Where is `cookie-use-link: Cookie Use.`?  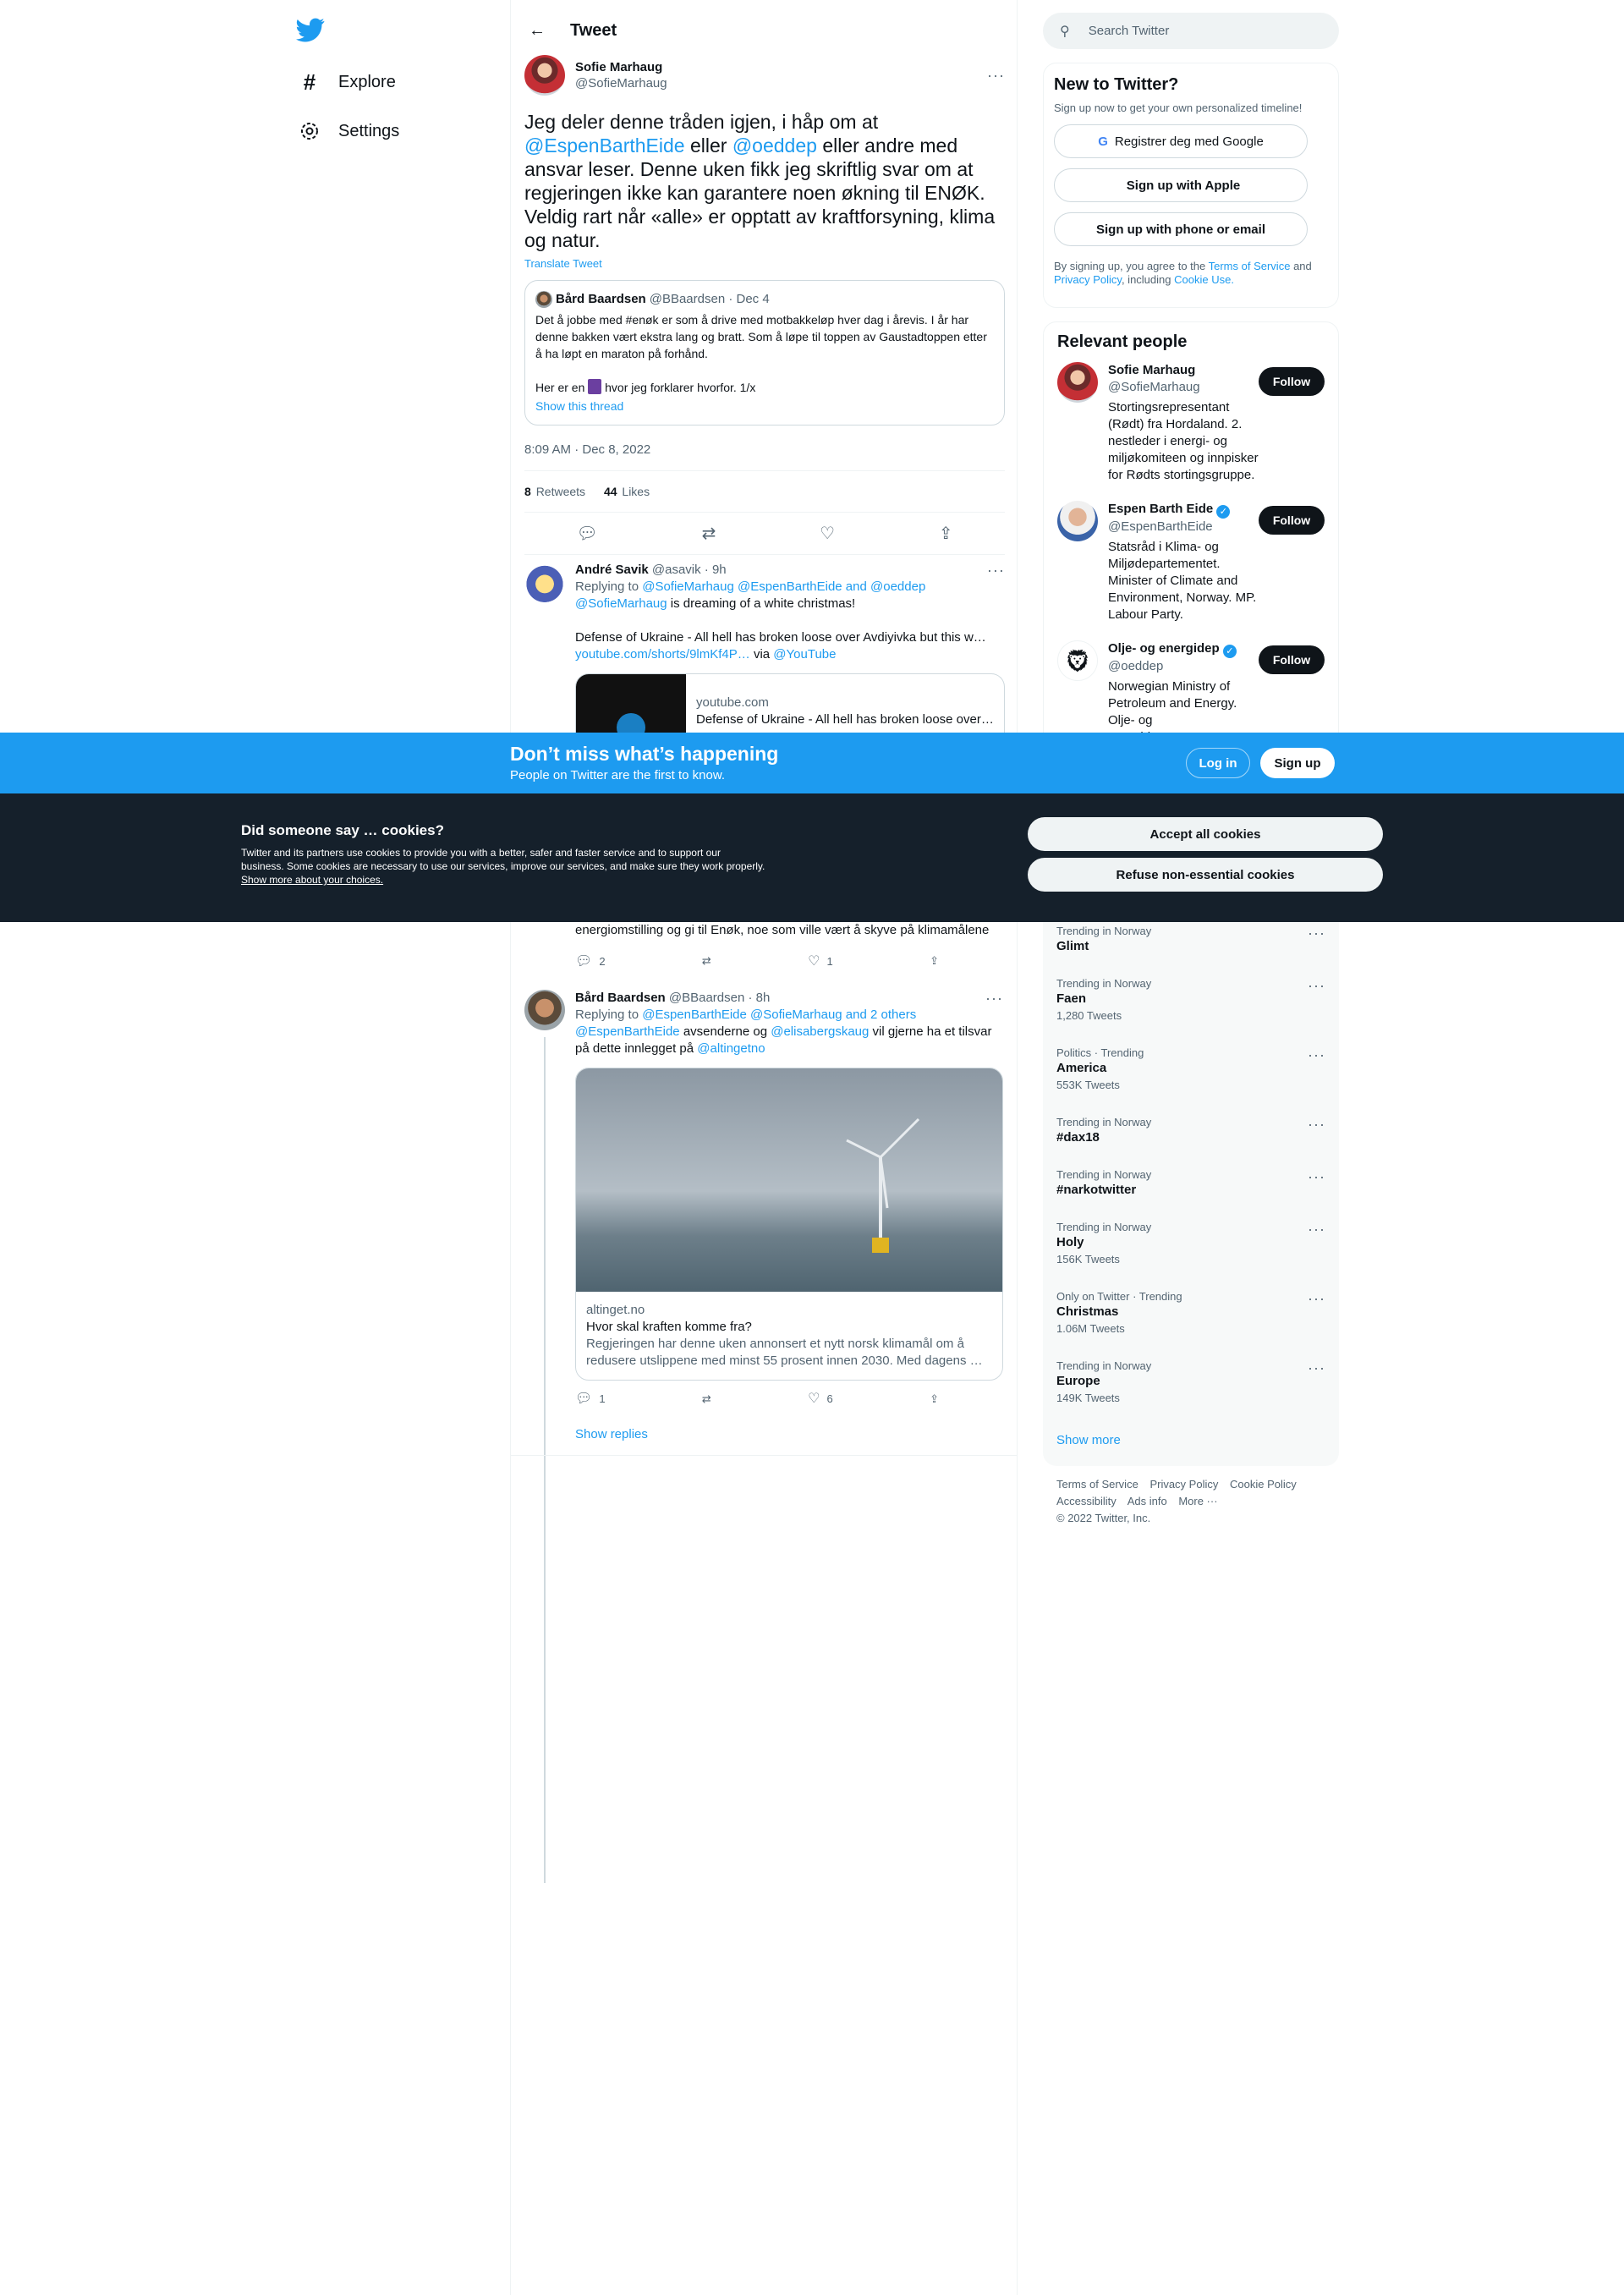
cookie-use-link: Cookie Use. is located at coordinates (1204, 279).